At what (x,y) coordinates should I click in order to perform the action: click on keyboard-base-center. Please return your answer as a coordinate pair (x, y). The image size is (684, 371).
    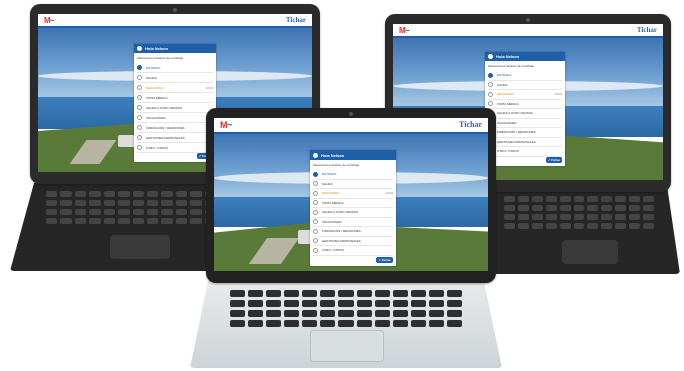
    Looking at the image, I should click on (346, 323).